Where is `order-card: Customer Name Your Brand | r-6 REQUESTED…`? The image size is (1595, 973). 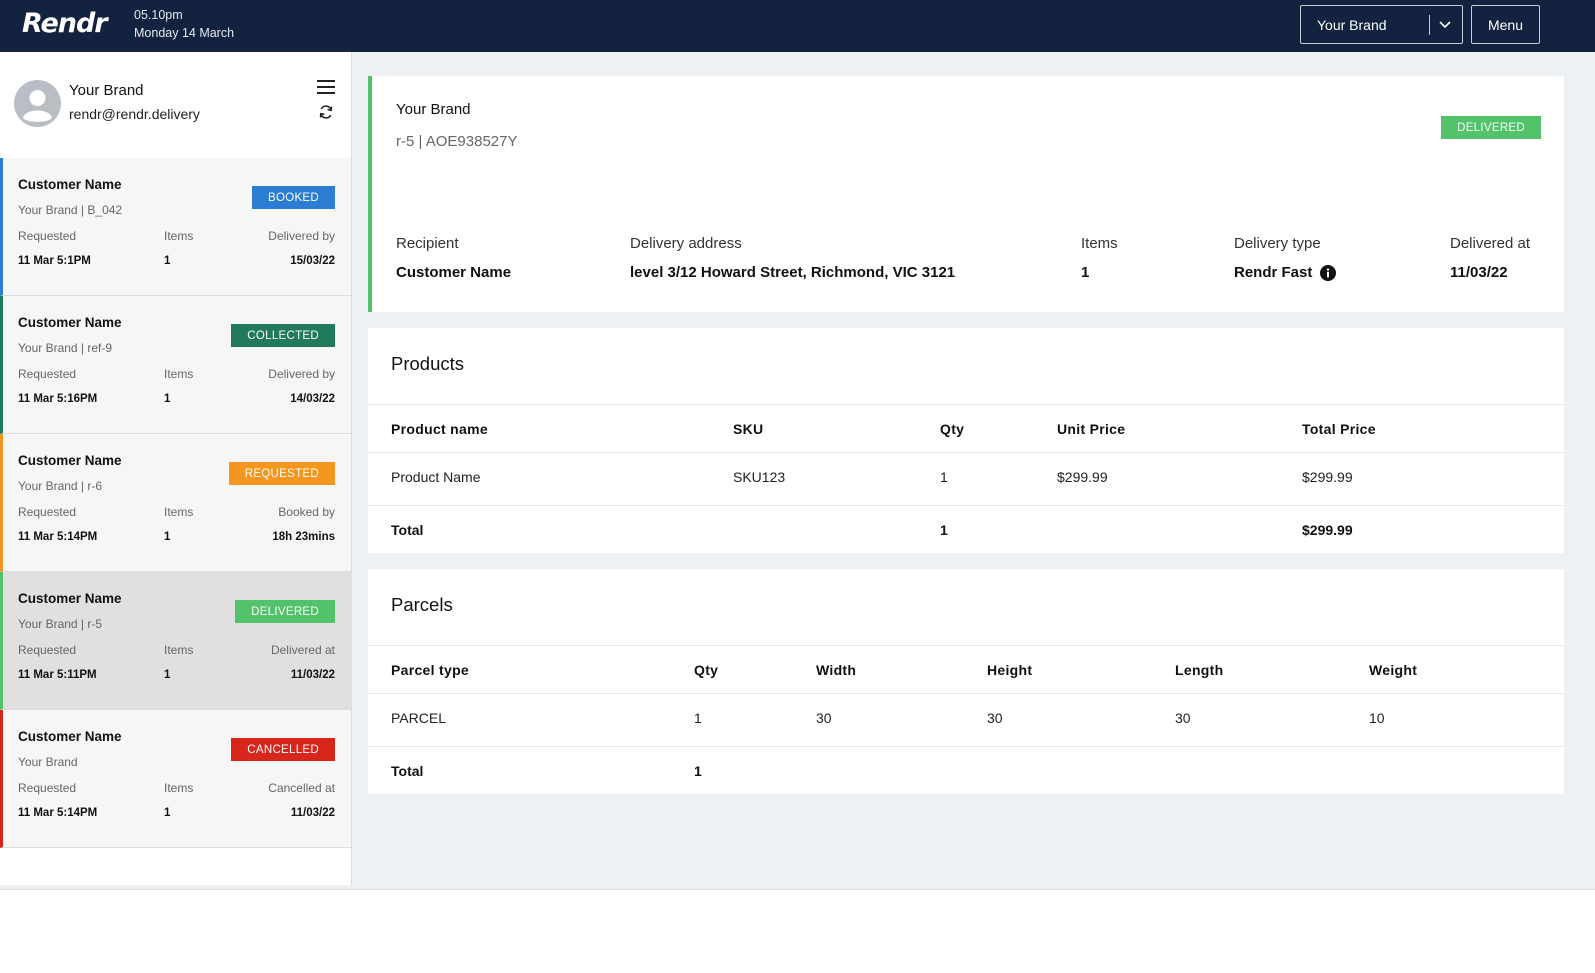 order-card: Customer Name Your Brand | r-6 REQUESTED… is located at coordinates (175, 503).